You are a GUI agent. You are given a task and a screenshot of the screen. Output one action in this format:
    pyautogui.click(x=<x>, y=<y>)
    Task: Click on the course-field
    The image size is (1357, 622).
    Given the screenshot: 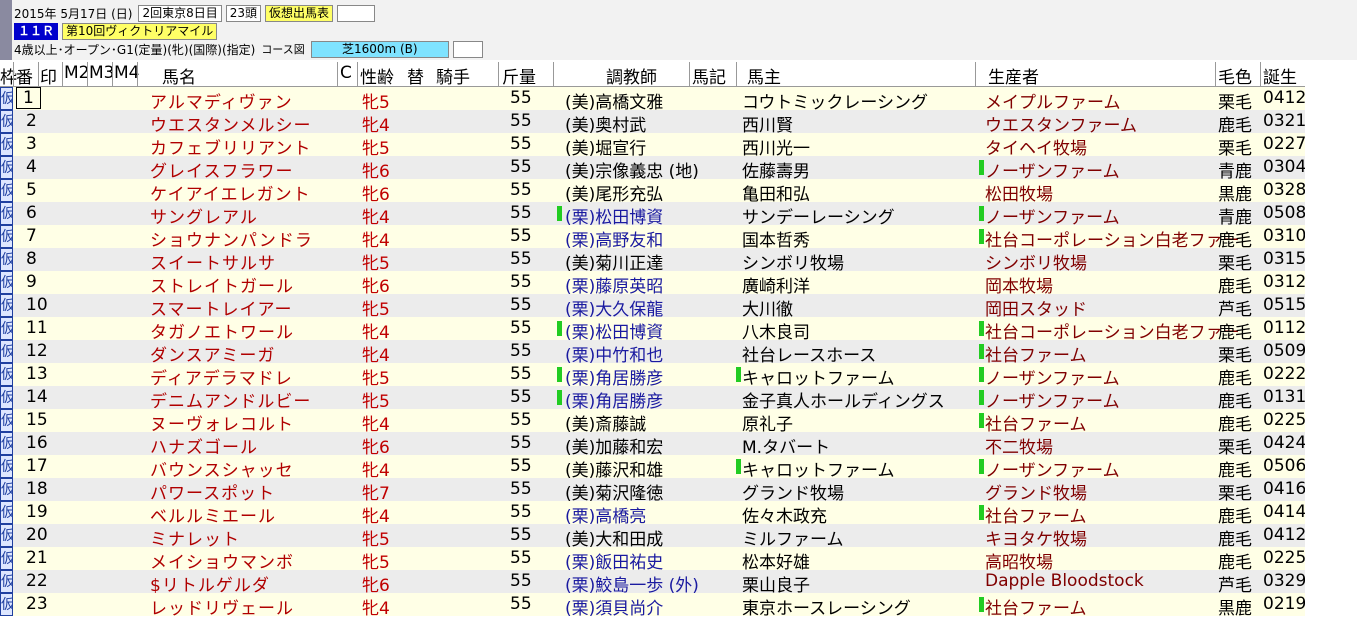 What is the action you would take?
    pyautogui.click(x=467, y=49)
    